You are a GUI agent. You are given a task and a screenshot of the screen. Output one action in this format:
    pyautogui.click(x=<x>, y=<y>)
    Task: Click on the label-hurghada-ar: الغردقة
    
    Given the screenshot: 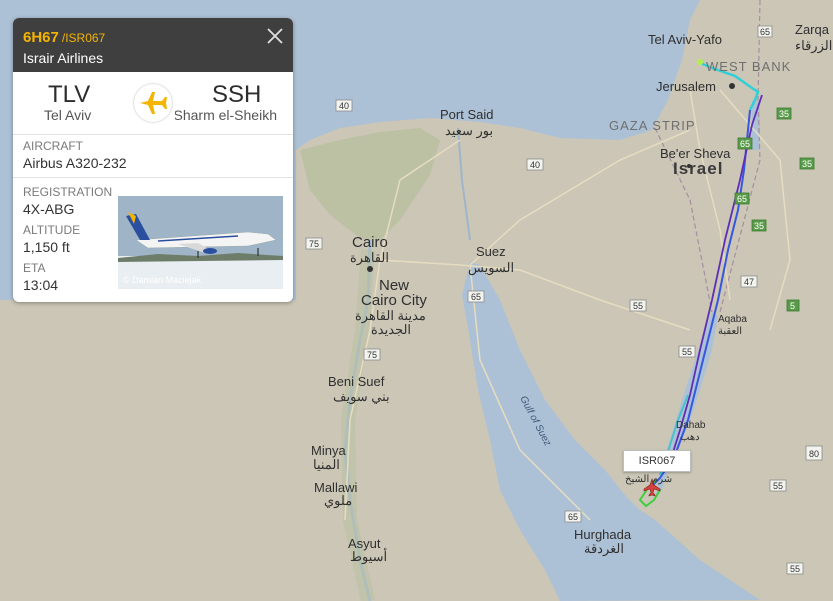 What is the action you would take?
    pyautogui.click(x=604, y=549)
    